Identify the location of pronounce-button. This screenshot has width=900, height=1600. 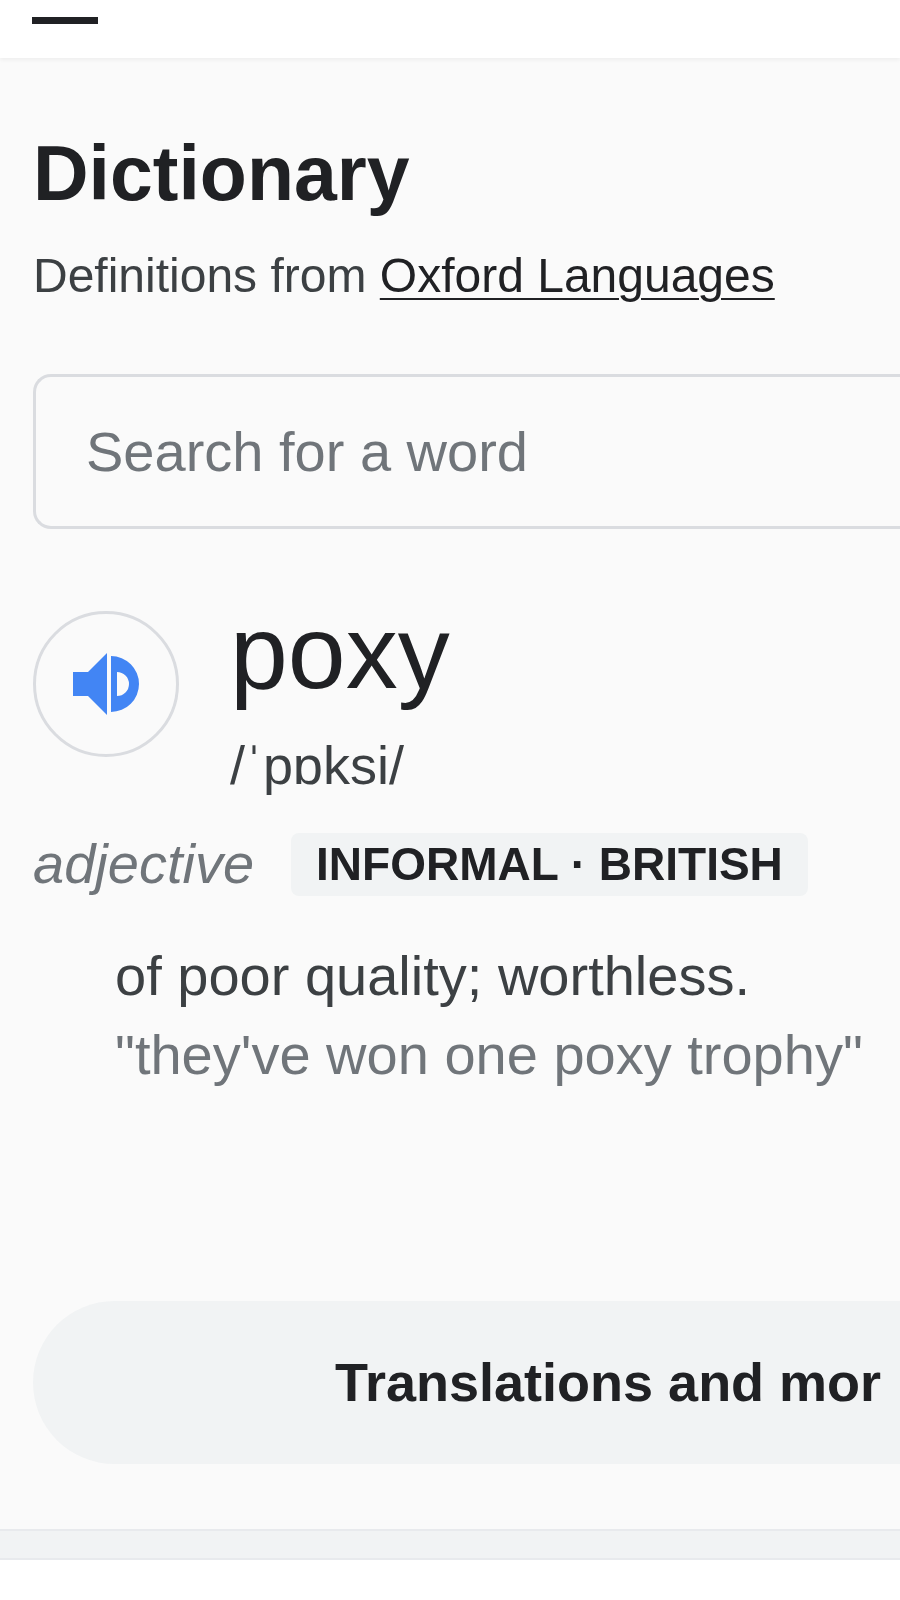
(106, 684).